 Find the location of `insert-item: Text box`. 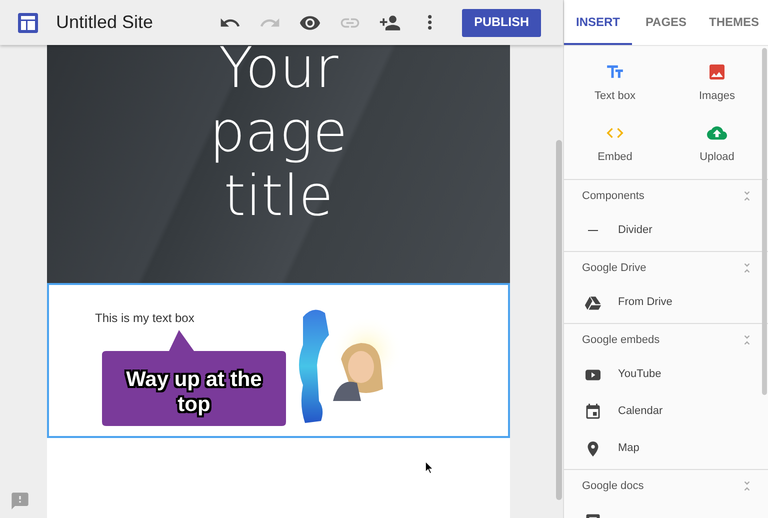

insert-item: Text box is located at coordinates (615, 83).